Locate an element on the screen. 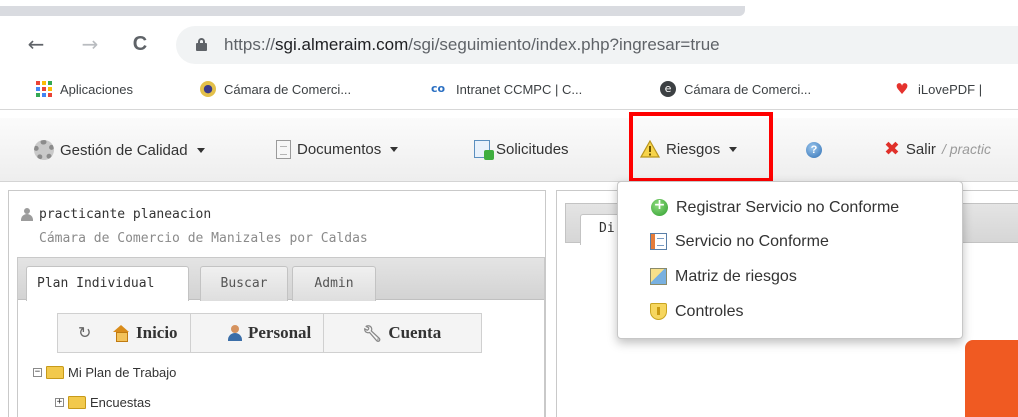 Image resolution: width=1018 pixels, height=417 pixels. wrench-icon: 🔧︎ is located at coordinates (372, 333).